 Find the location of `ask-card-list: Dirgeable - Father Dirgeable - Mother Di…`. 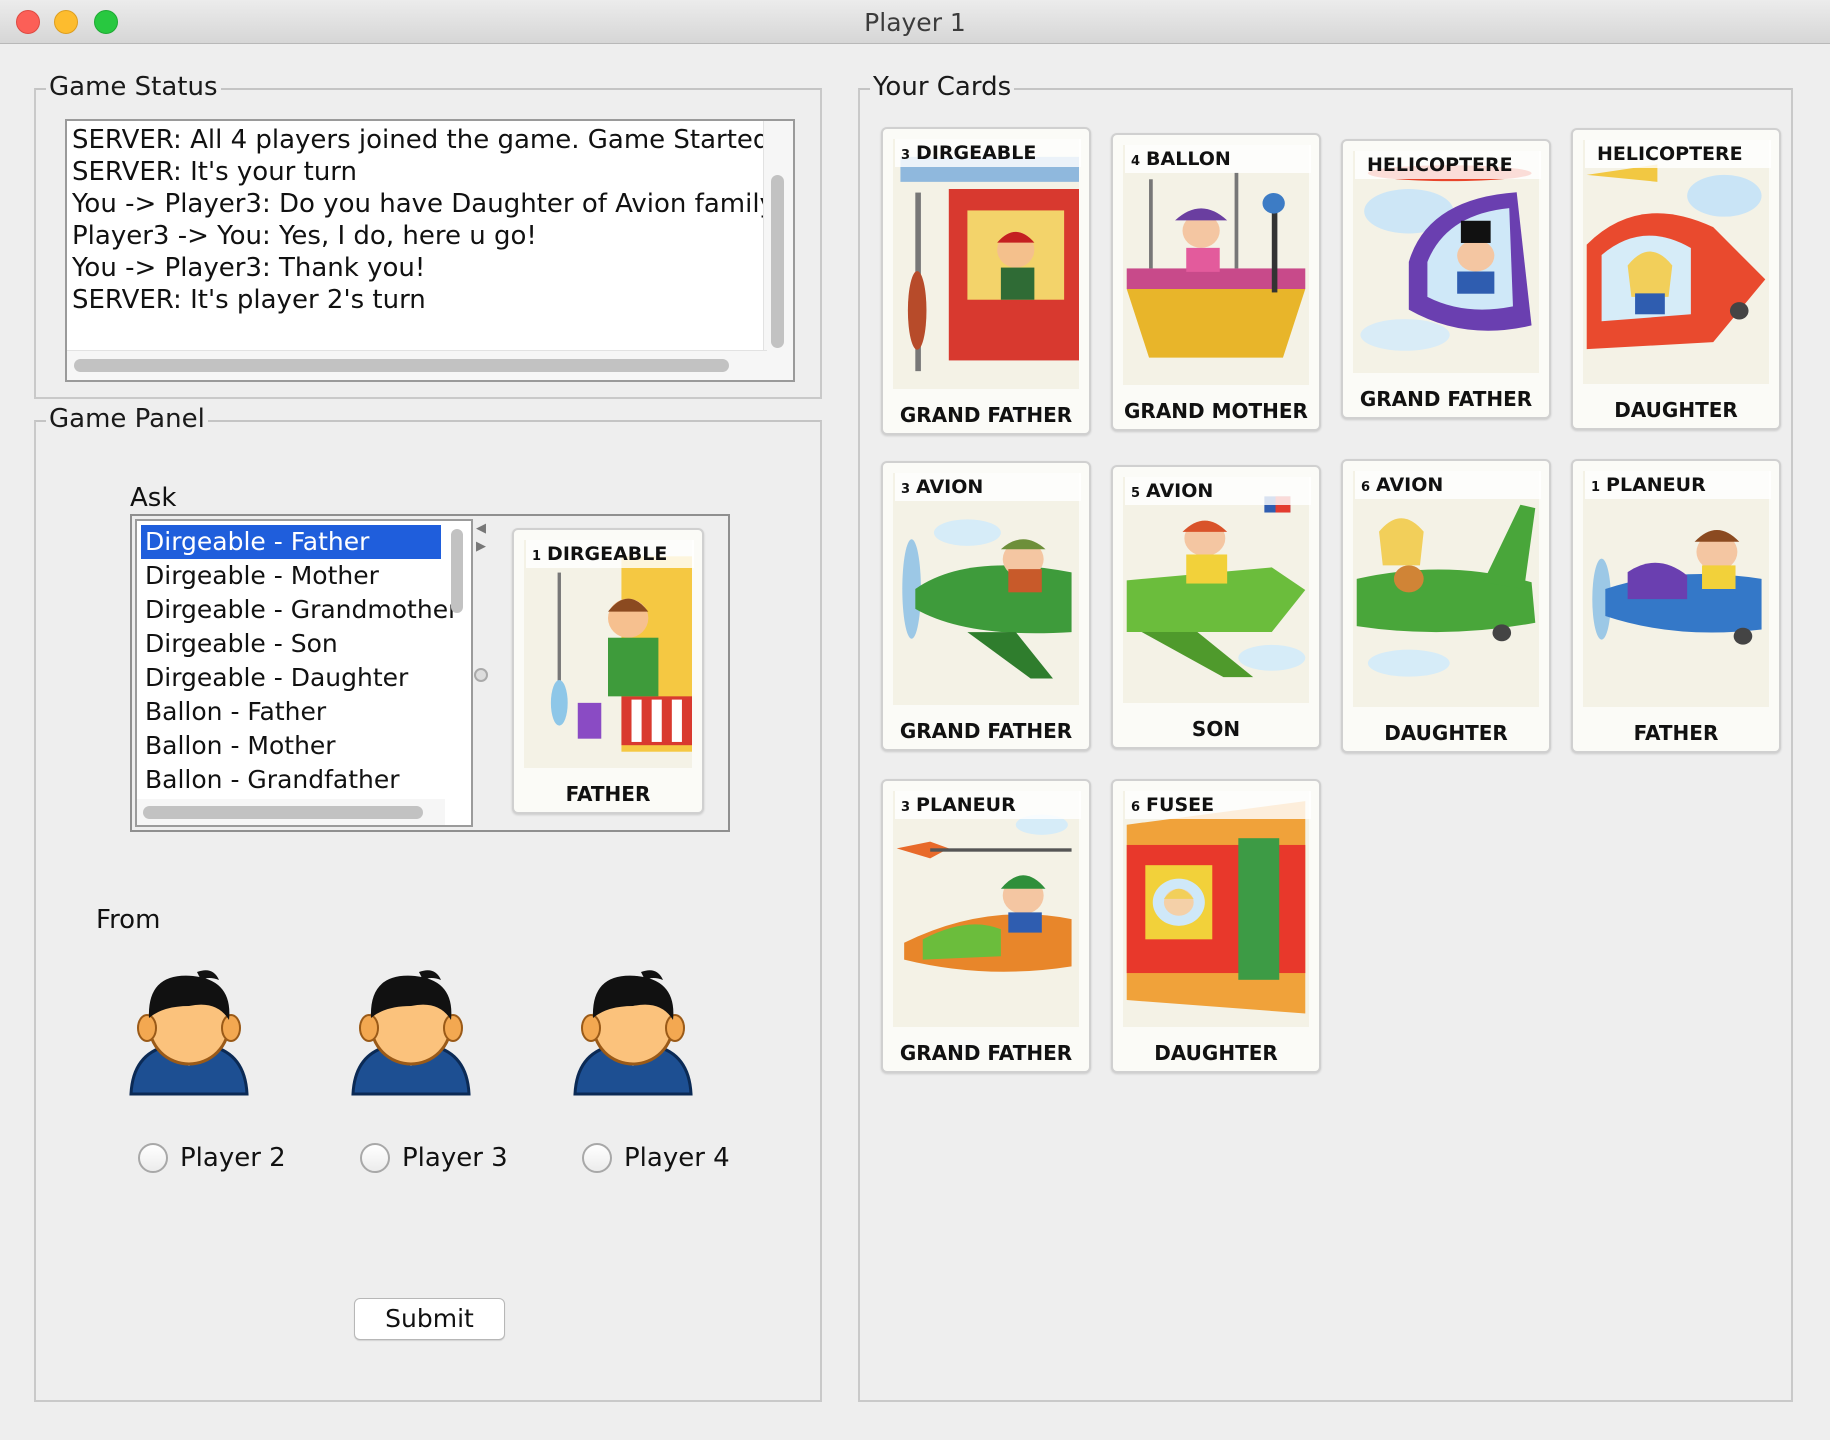

ask-card-list: Dirgeable - Father Dirgeable - Mother Di… is located at coordinates (304, 673).